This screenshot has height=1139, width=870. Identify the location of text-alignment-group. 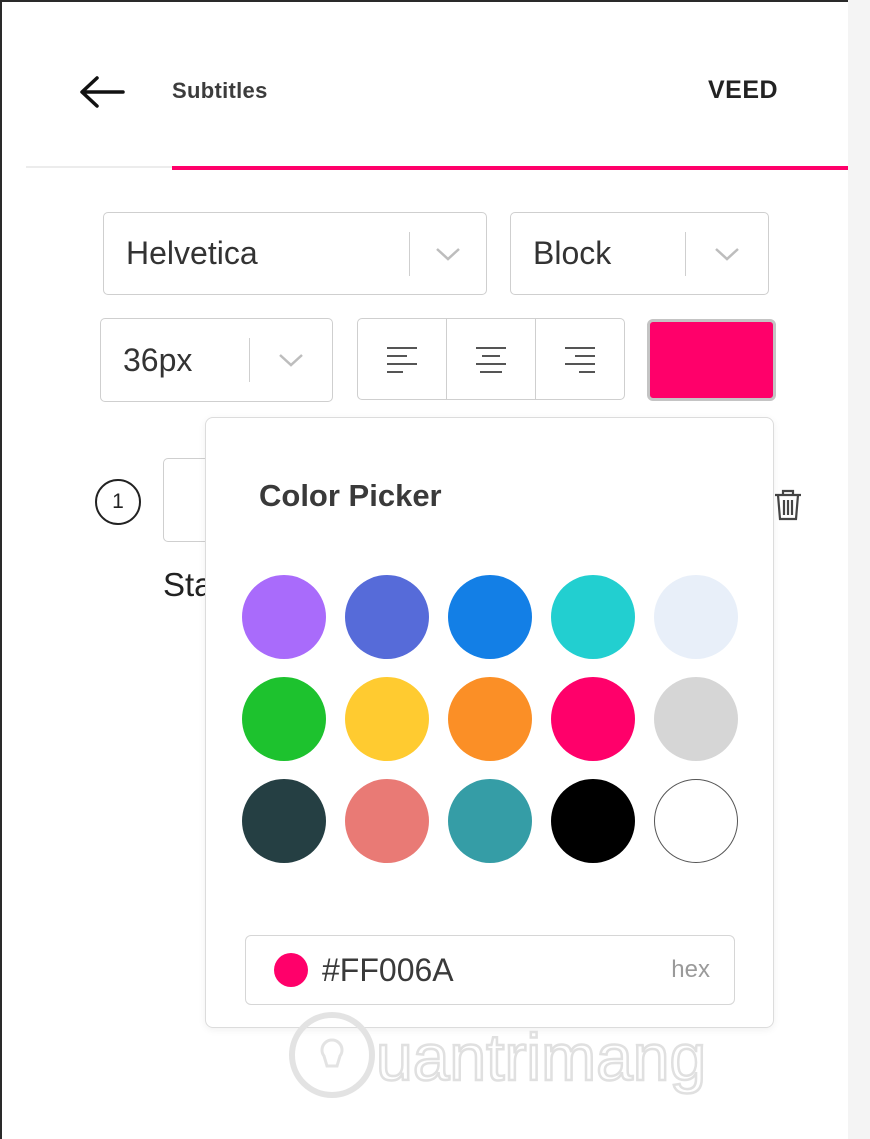
(491, 359).